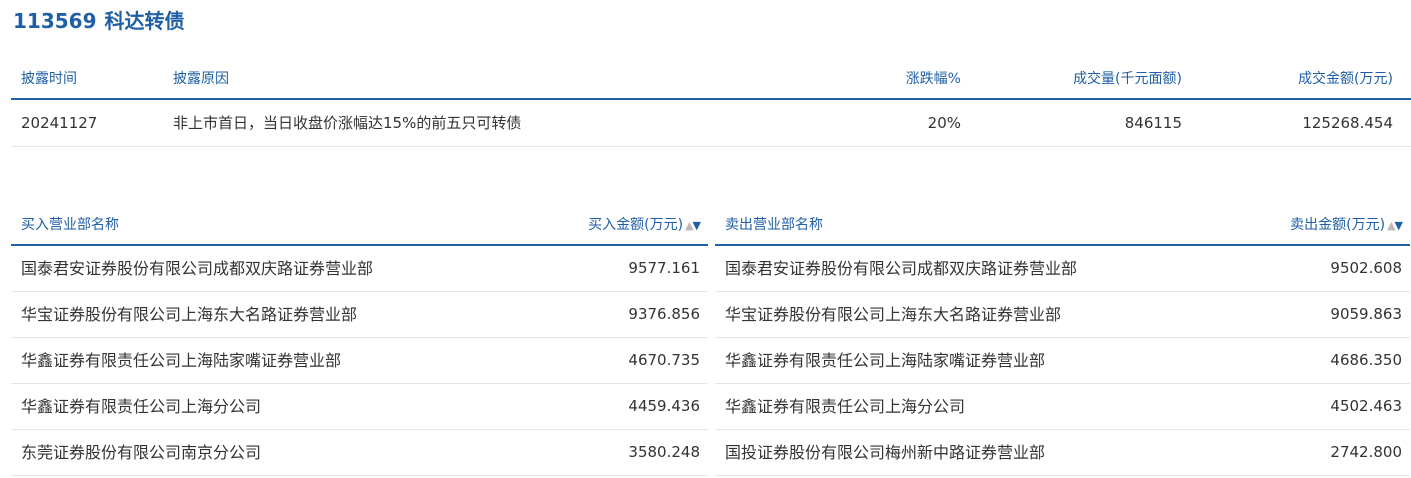 This screenshot has height=478, width=1411. What do you see at coordinates (944, 123) in the screenshot?
I see `change-percent-value: 20%` at bounding box center [944, 123].